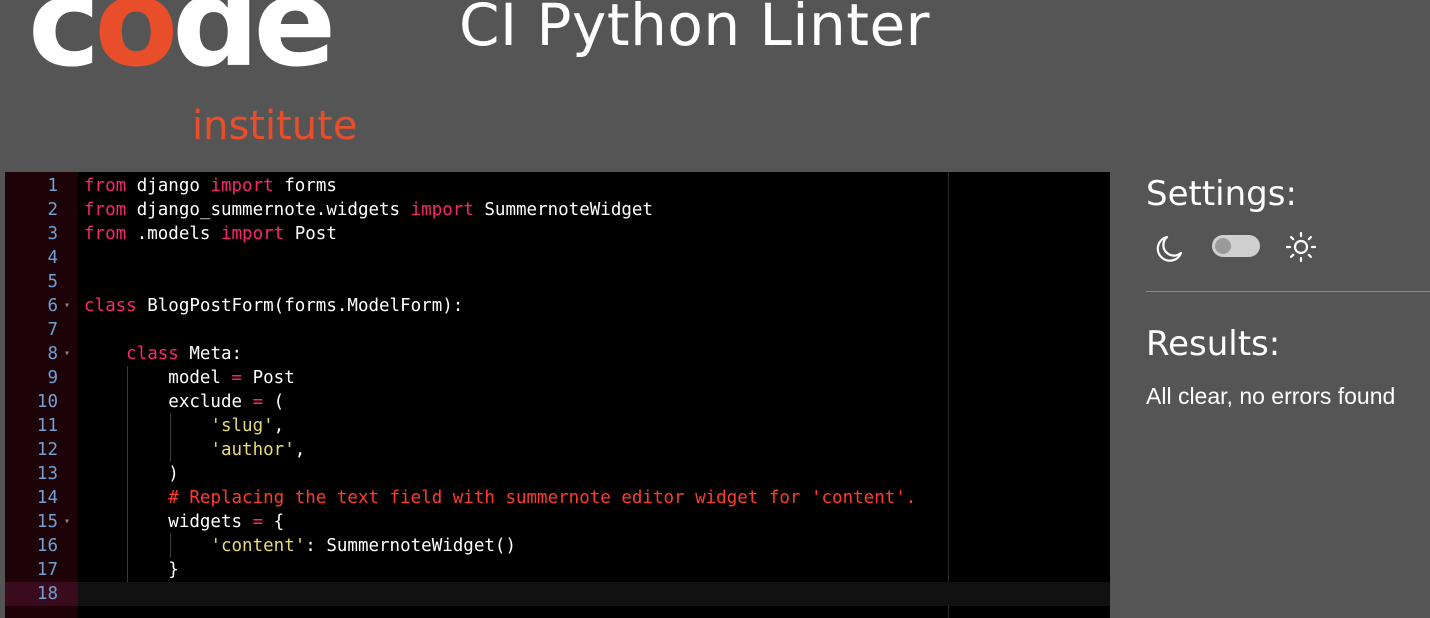 This screenshot has width=1430, height=618. I want to click on code-text: model = Post, so click(189, 378).